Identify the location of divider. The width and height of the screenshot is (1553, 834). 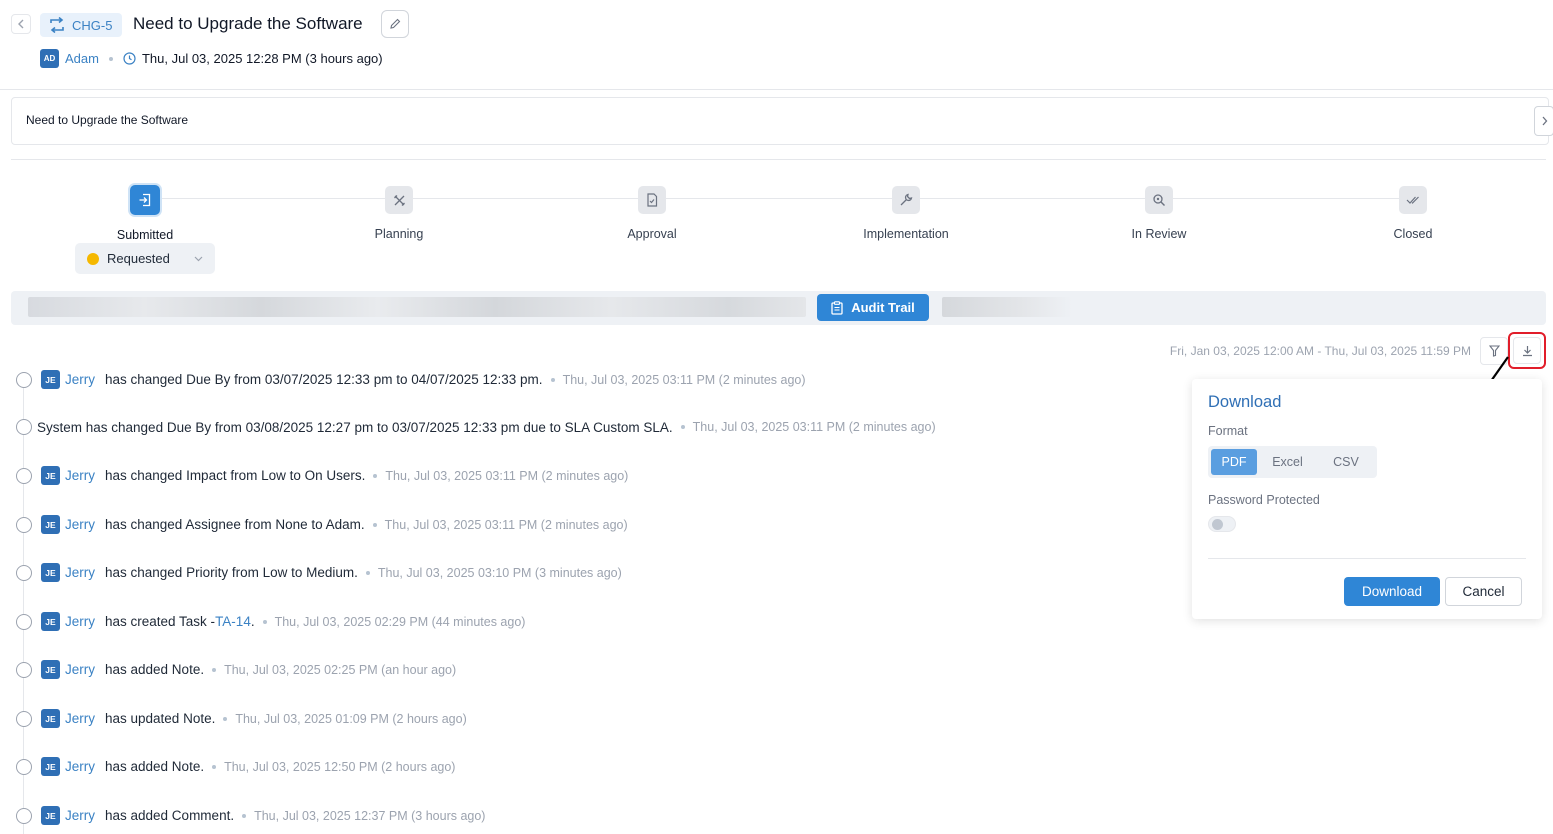
(776, 89).